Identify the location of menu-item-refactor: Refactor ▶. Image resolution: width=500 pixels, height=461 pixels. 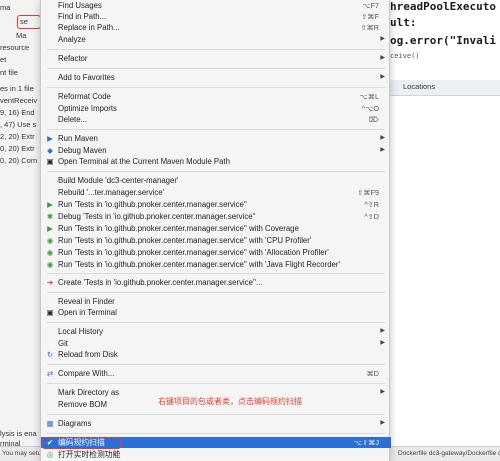
(216, 58).